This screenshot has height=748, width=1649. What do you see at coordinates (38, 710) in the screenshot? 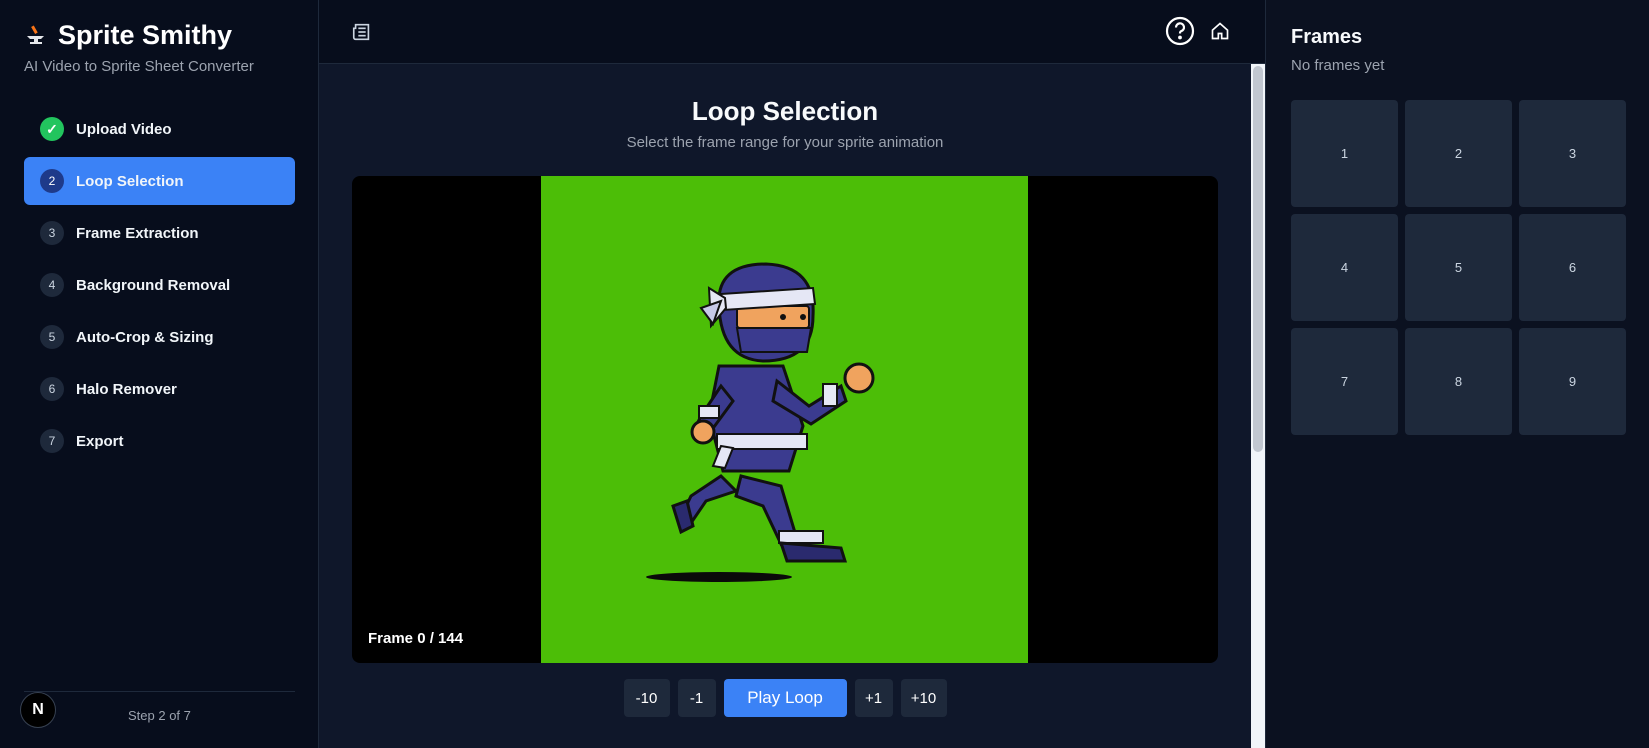
I see `dev-badge: N` at bounding box center [38, 710].